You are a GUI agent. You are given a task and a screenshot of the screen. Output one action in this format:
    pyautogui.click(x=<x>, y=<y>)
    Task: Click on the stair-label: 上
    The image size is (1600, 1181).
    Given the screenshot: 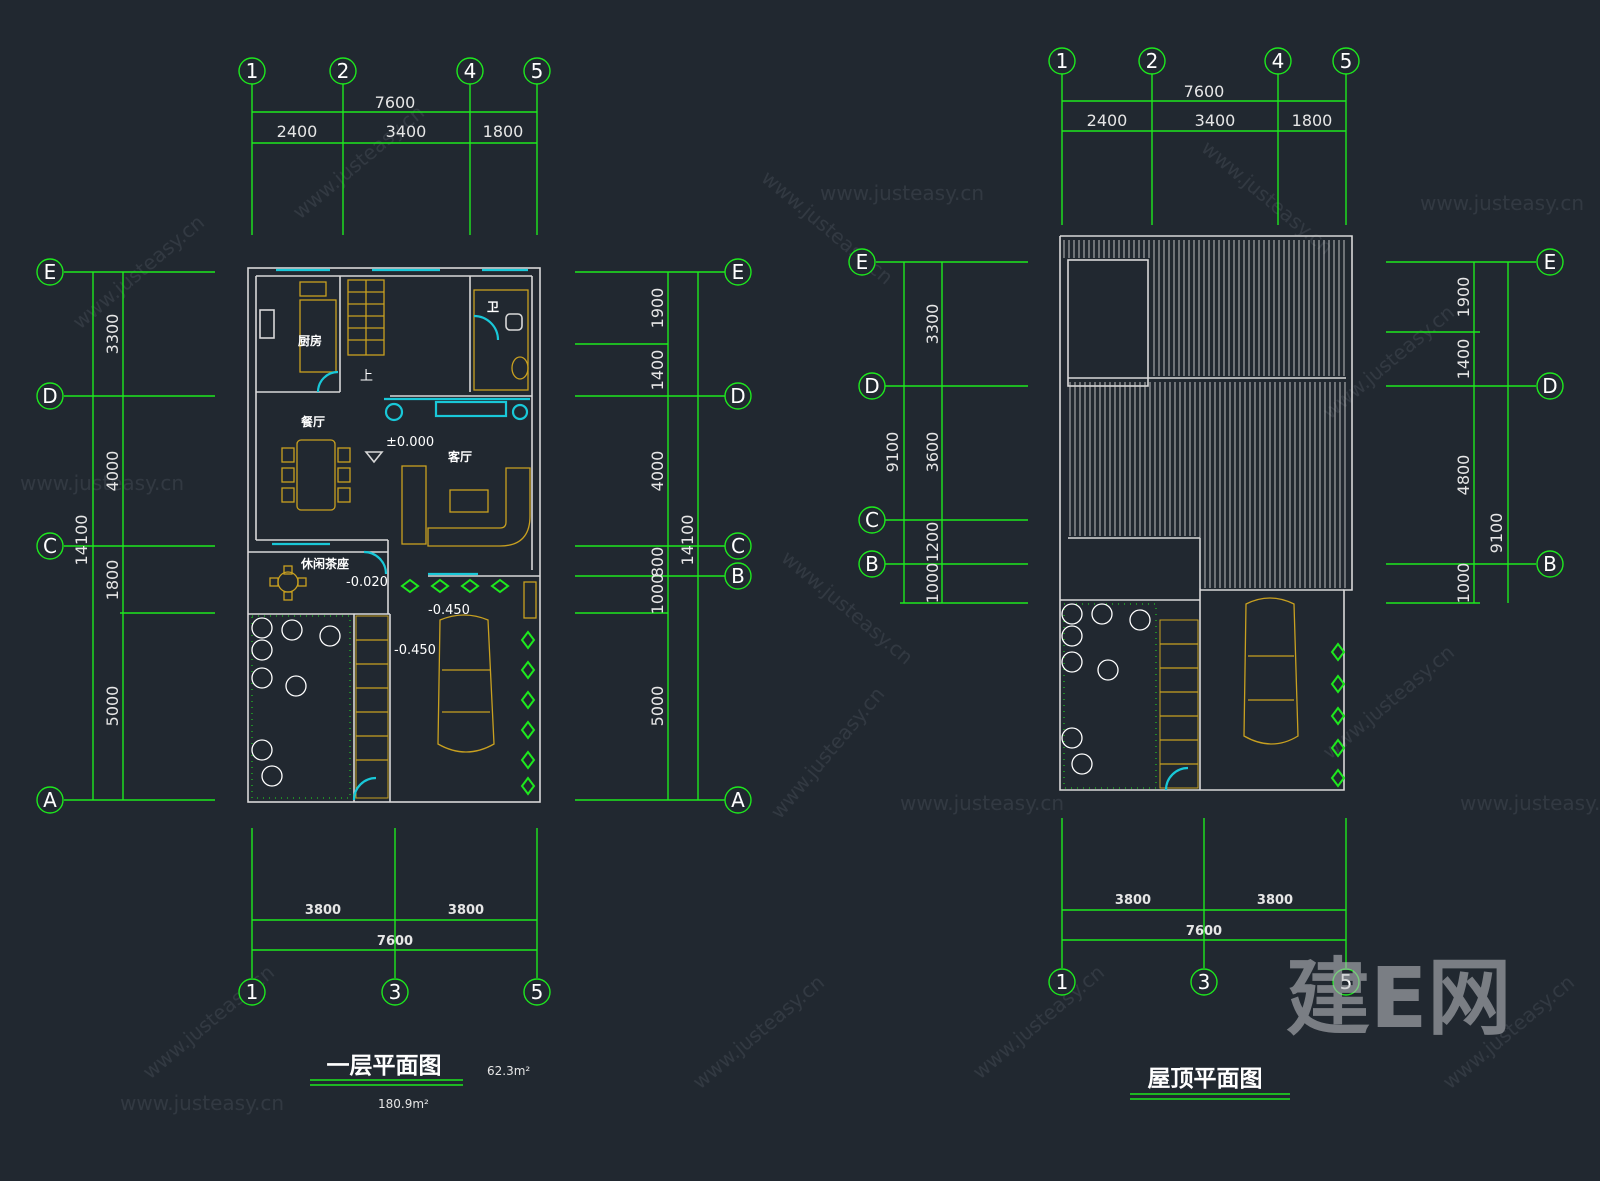 What is the action you would take?
    pyautogui.click(x=366, y=376)
    